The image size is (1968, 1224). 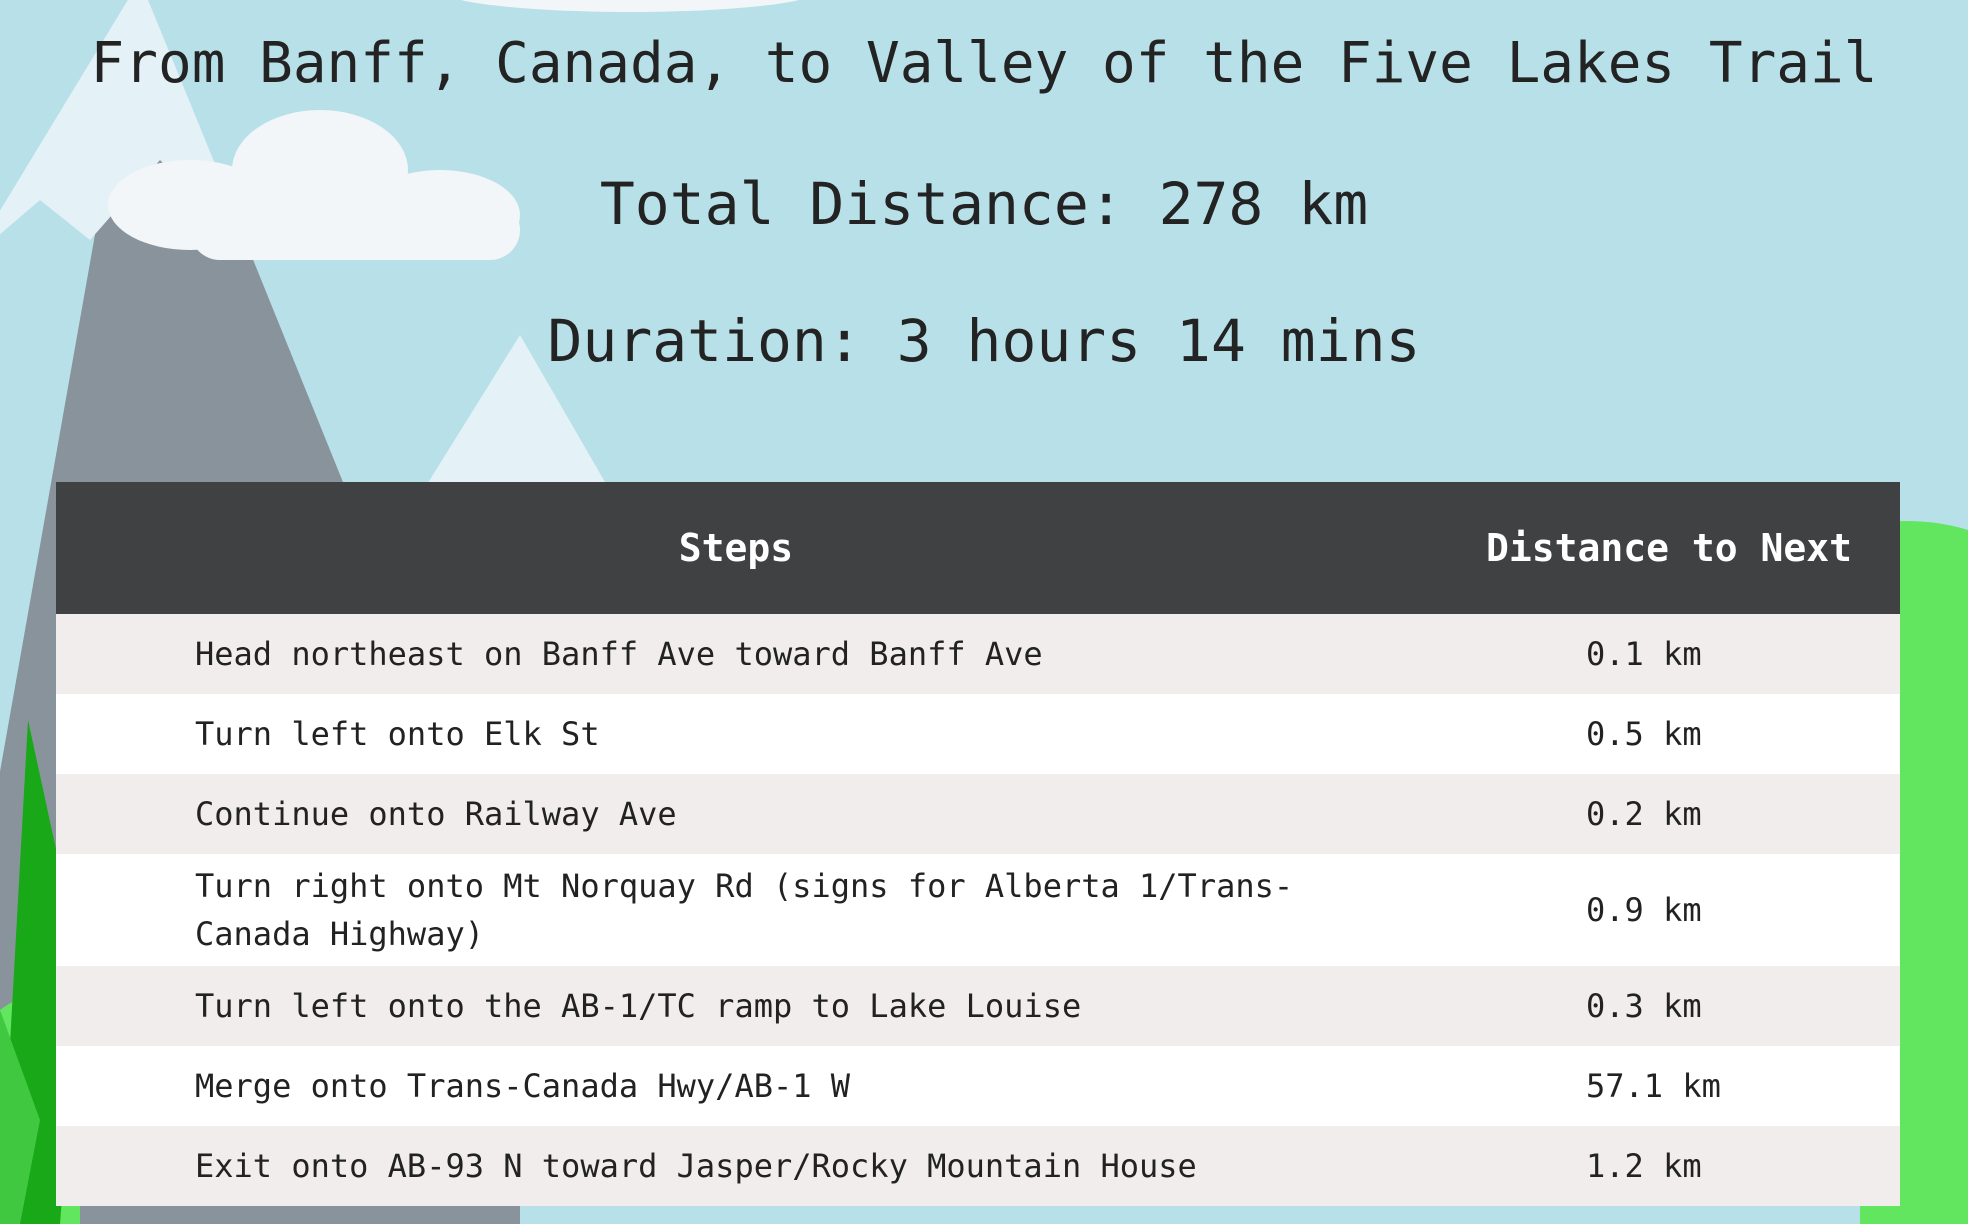 What do you see at coordinates (984, 204) in the screenshot?
I see `total-distance: Total Distance: 278 km` at bounding box center [984, 204].